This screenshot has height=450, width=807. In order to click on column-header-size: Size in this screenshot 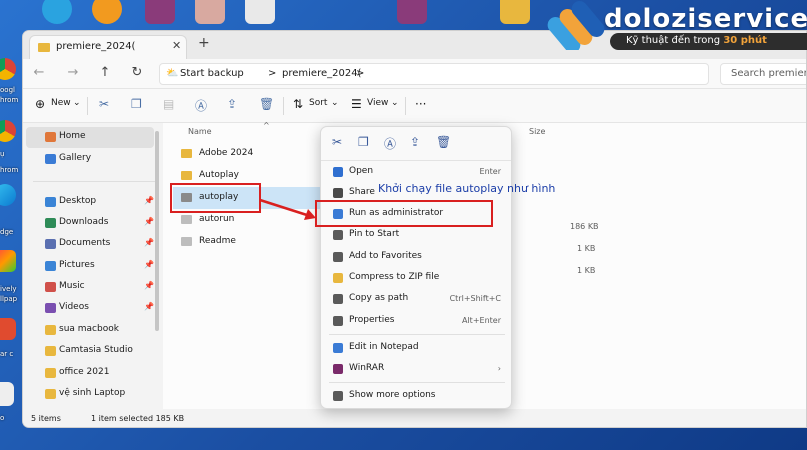, I will do `click(537, 131)`.